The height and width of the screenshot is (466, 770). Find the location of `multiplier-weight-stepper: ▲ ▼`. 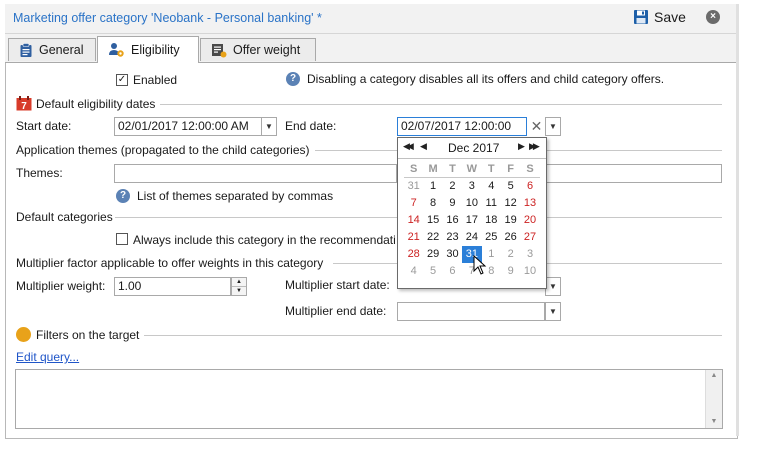

multiplier-weight-stepper: ▲ ▼ is located at coordinates (239, 286).